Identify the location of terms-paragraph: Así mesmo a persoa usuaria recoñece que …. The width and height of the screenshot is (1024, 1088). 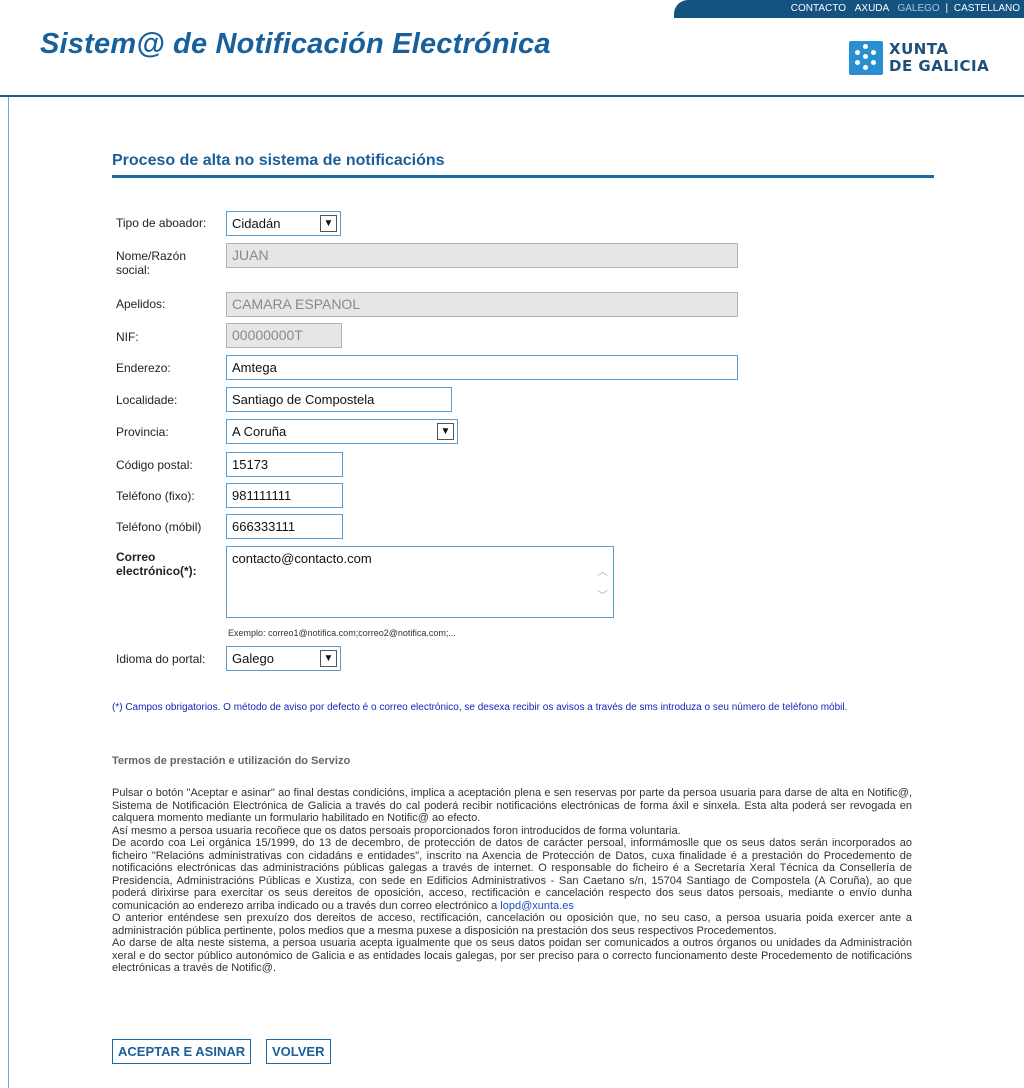
(396, 830).